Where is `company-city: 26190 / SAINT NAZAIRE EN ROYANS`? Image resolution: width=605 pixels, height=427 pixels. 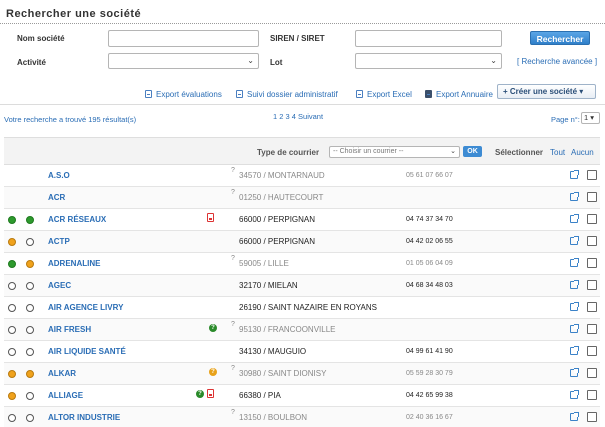 company-city: 26190 / SAINT NAZAIRE EN ROYANS is located at coordinates (308, 307).